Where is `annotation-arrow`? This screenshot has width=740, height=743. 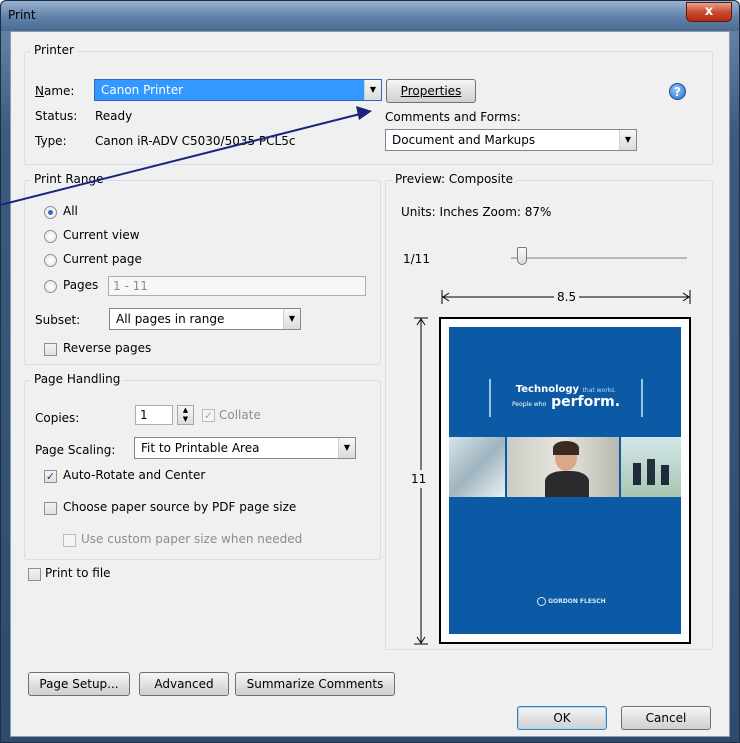 annotation-arrow is located at coordinates (186, 156).